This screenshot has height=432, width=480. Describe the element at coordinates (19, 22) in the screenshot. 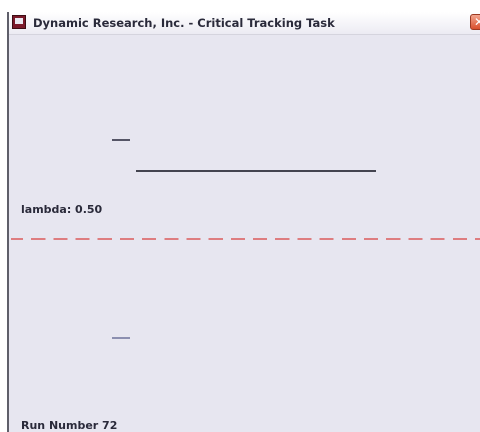

I see `app-window-icon` at that location.